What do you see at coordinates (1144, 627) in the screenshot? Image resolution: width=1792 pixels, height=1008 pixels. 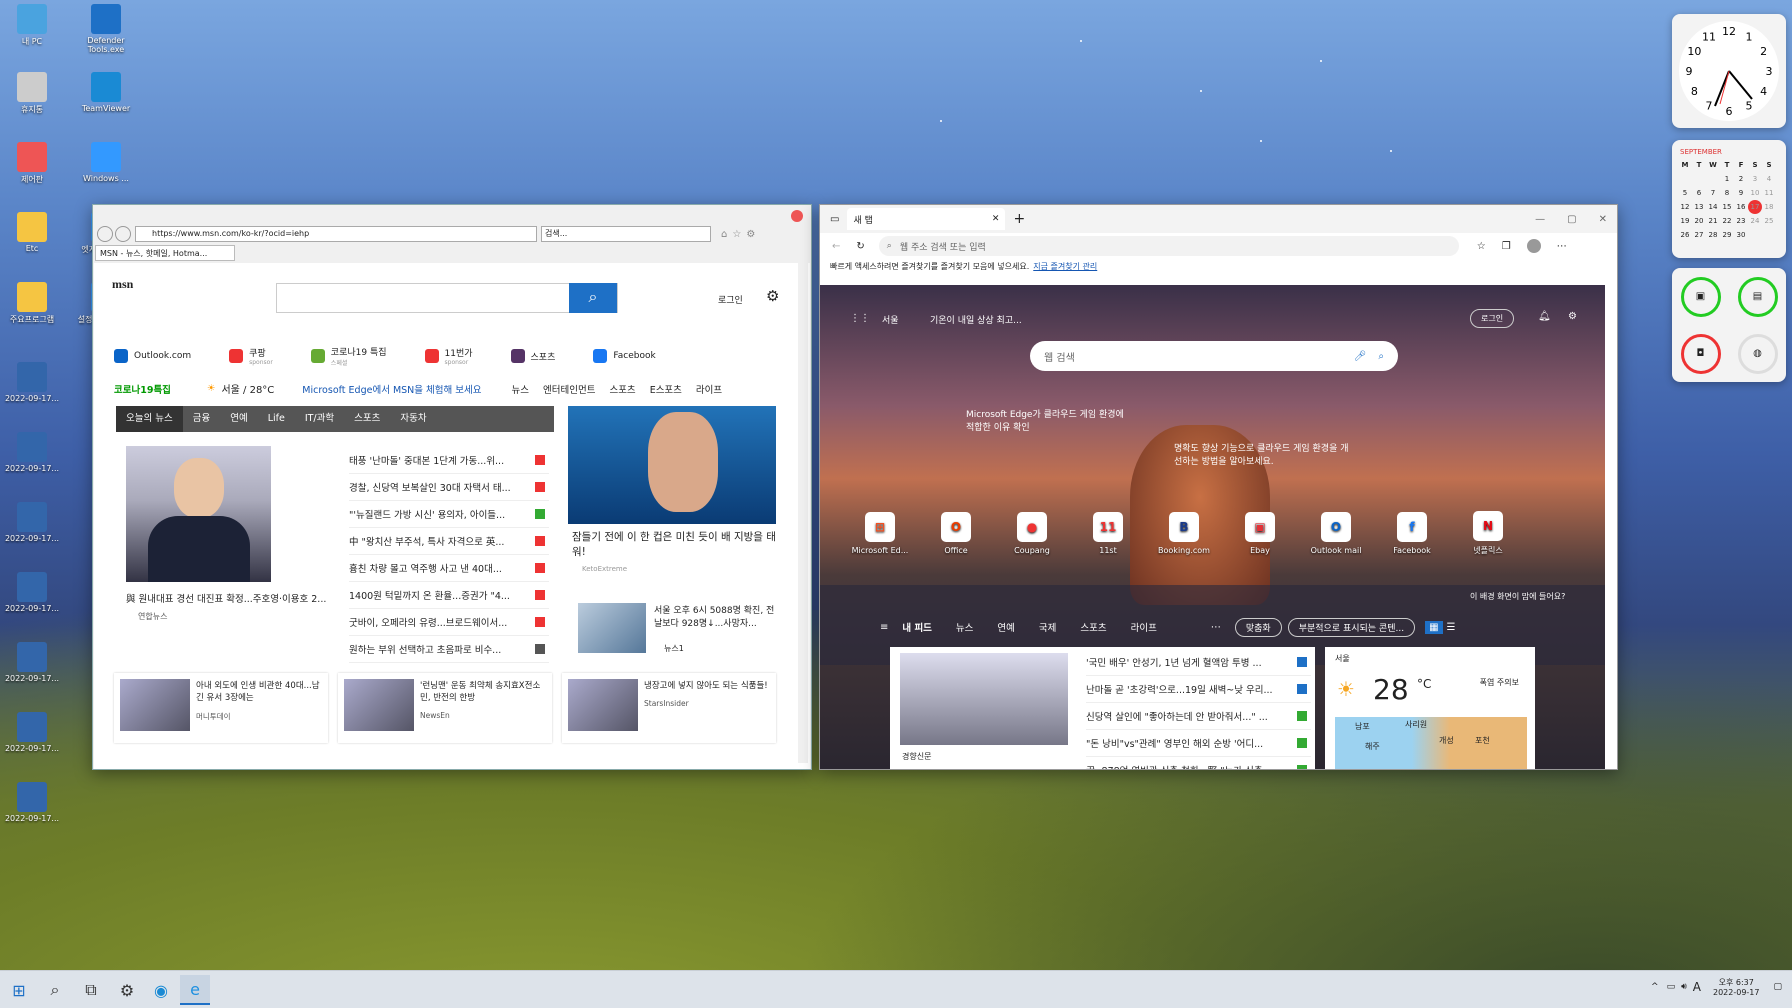 I see `feed-tab: 라이프` at bounding box center [1144, 627].